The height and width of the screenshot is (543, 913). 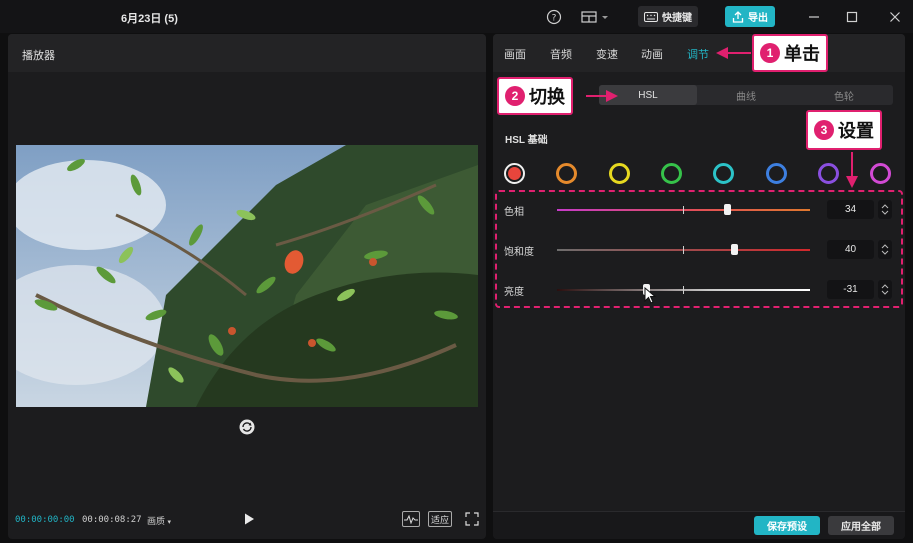 I want to click on help-icon: ?, so click(x=554, y=17).